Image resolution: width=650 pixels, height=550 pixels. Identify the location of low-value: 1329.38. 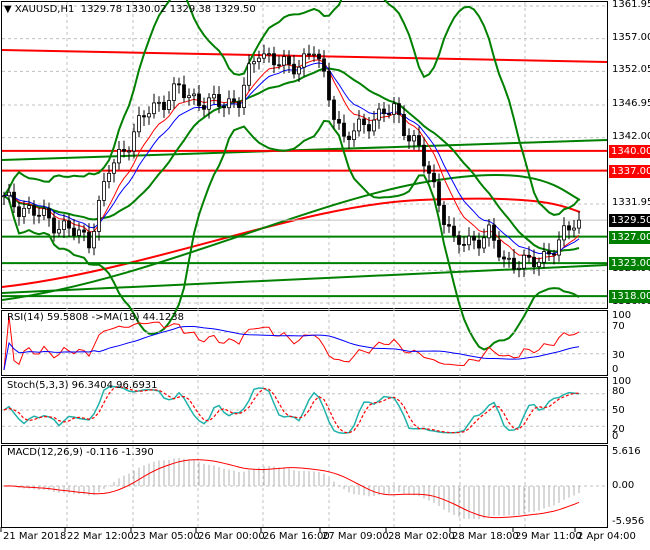
(190, 9).